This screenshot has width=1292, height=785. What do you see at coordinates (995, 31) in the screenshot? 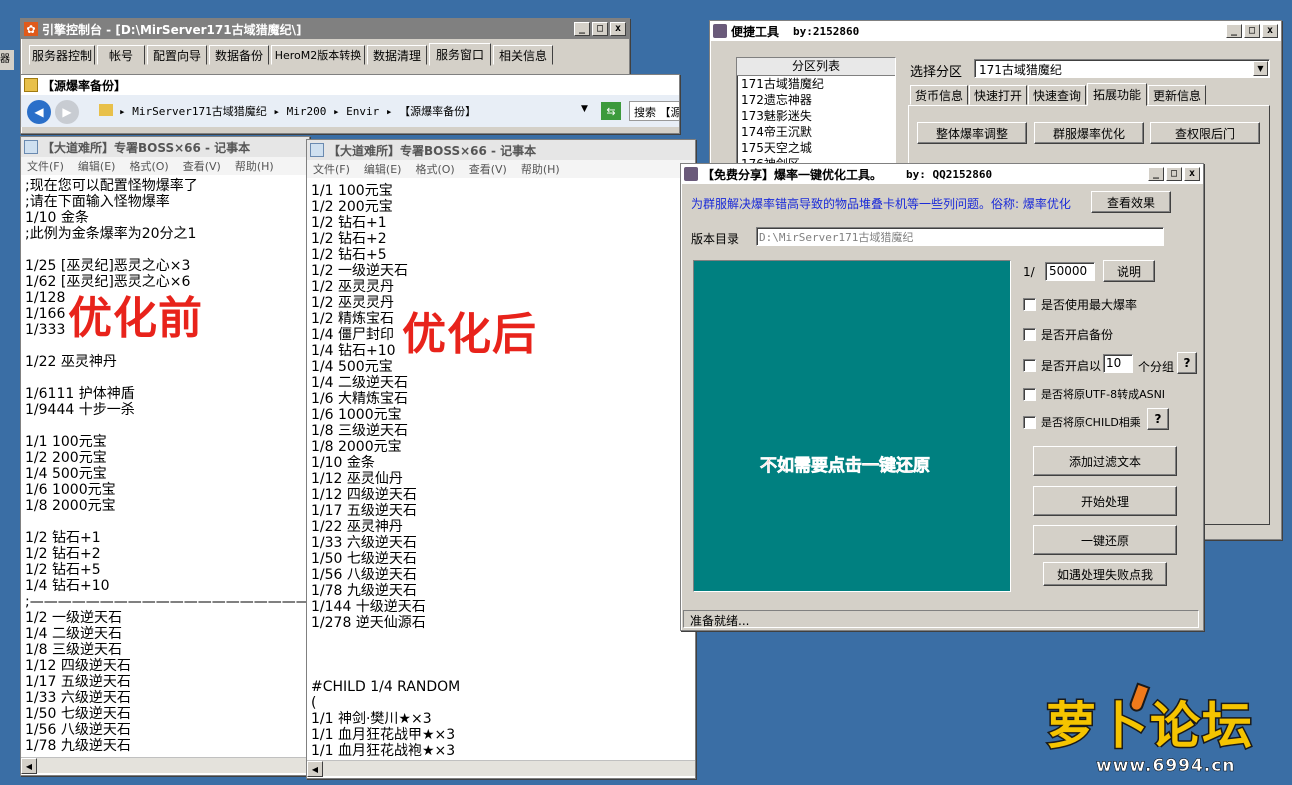
I see `quick-tool-titlebar: 便捷工具 by:2152860 _ □ x` at bounding box center [995, 31].